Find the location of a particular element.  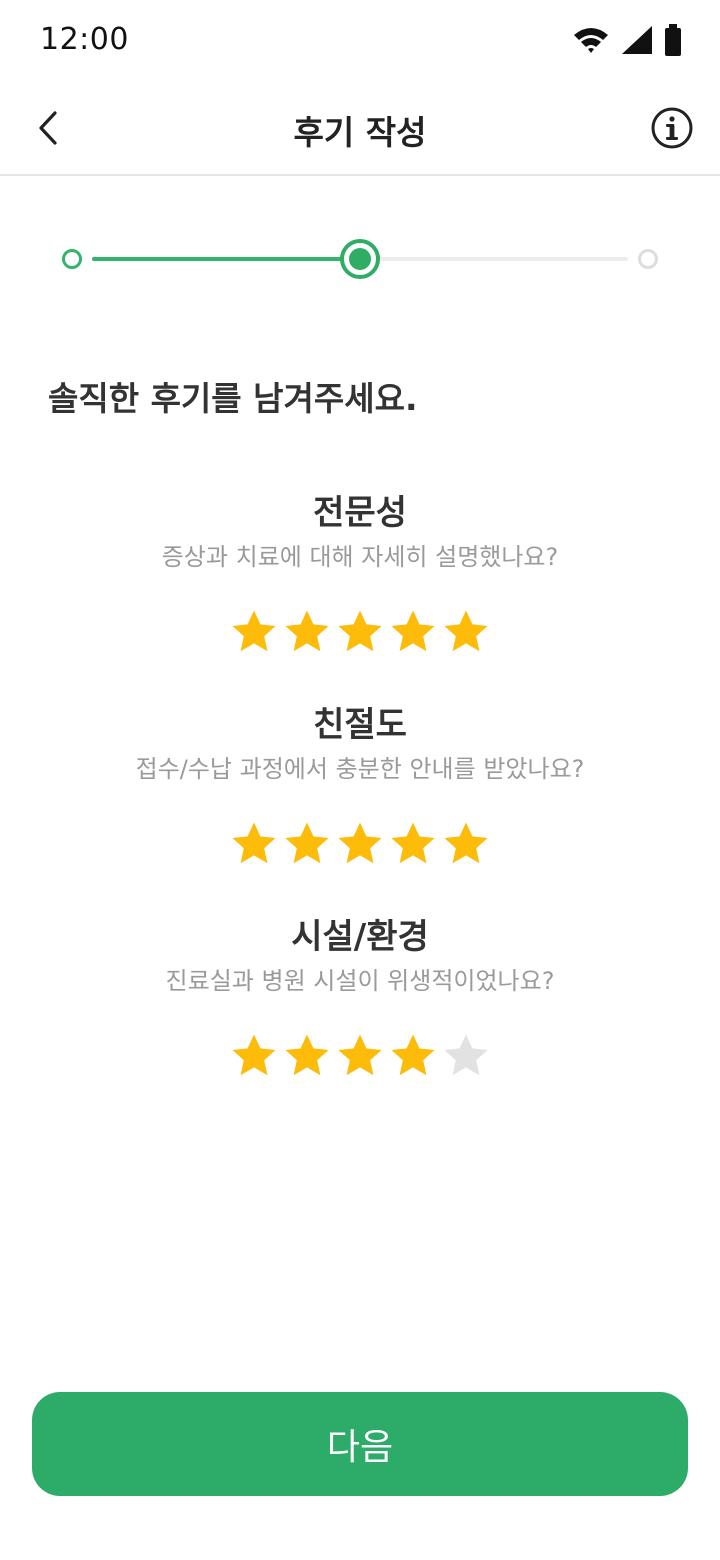

rating-subtitle: 접수/수납 과정에서 충분한 안내를 받았나요? is located at coordinates (360, 769).